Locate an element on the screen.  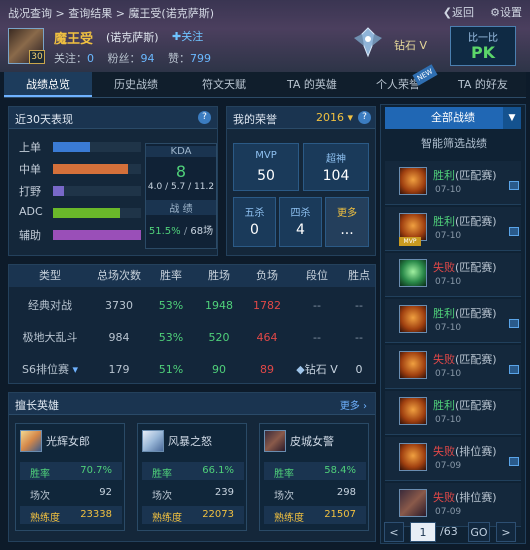
recent-winrate: 51.5% is located at coordinates (164, 231).